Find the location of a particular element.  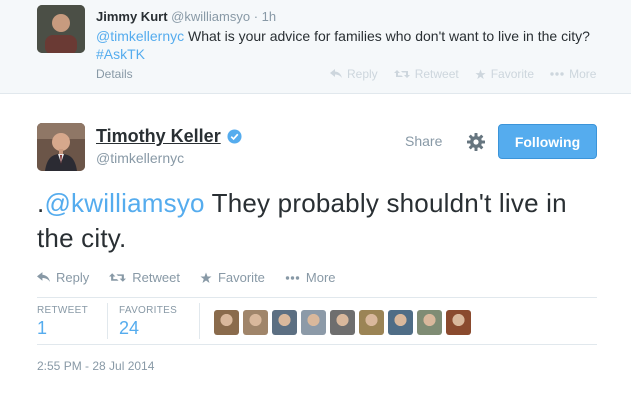

favorites-stat: FAVORITES 24 is located at coordinates (148, 322).